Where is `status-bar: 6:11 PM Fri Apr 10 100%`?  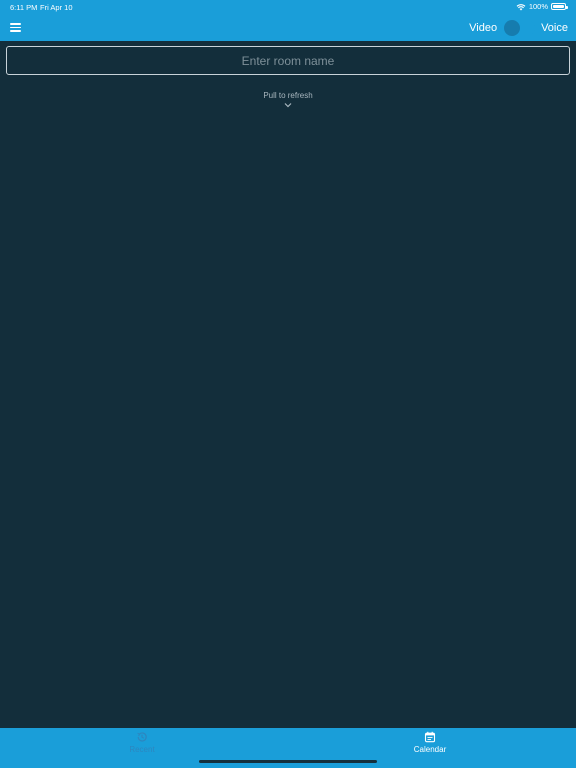 status-bar: 6:11 PM Fri Apr 10 100% is located at coordinates (288, 7).